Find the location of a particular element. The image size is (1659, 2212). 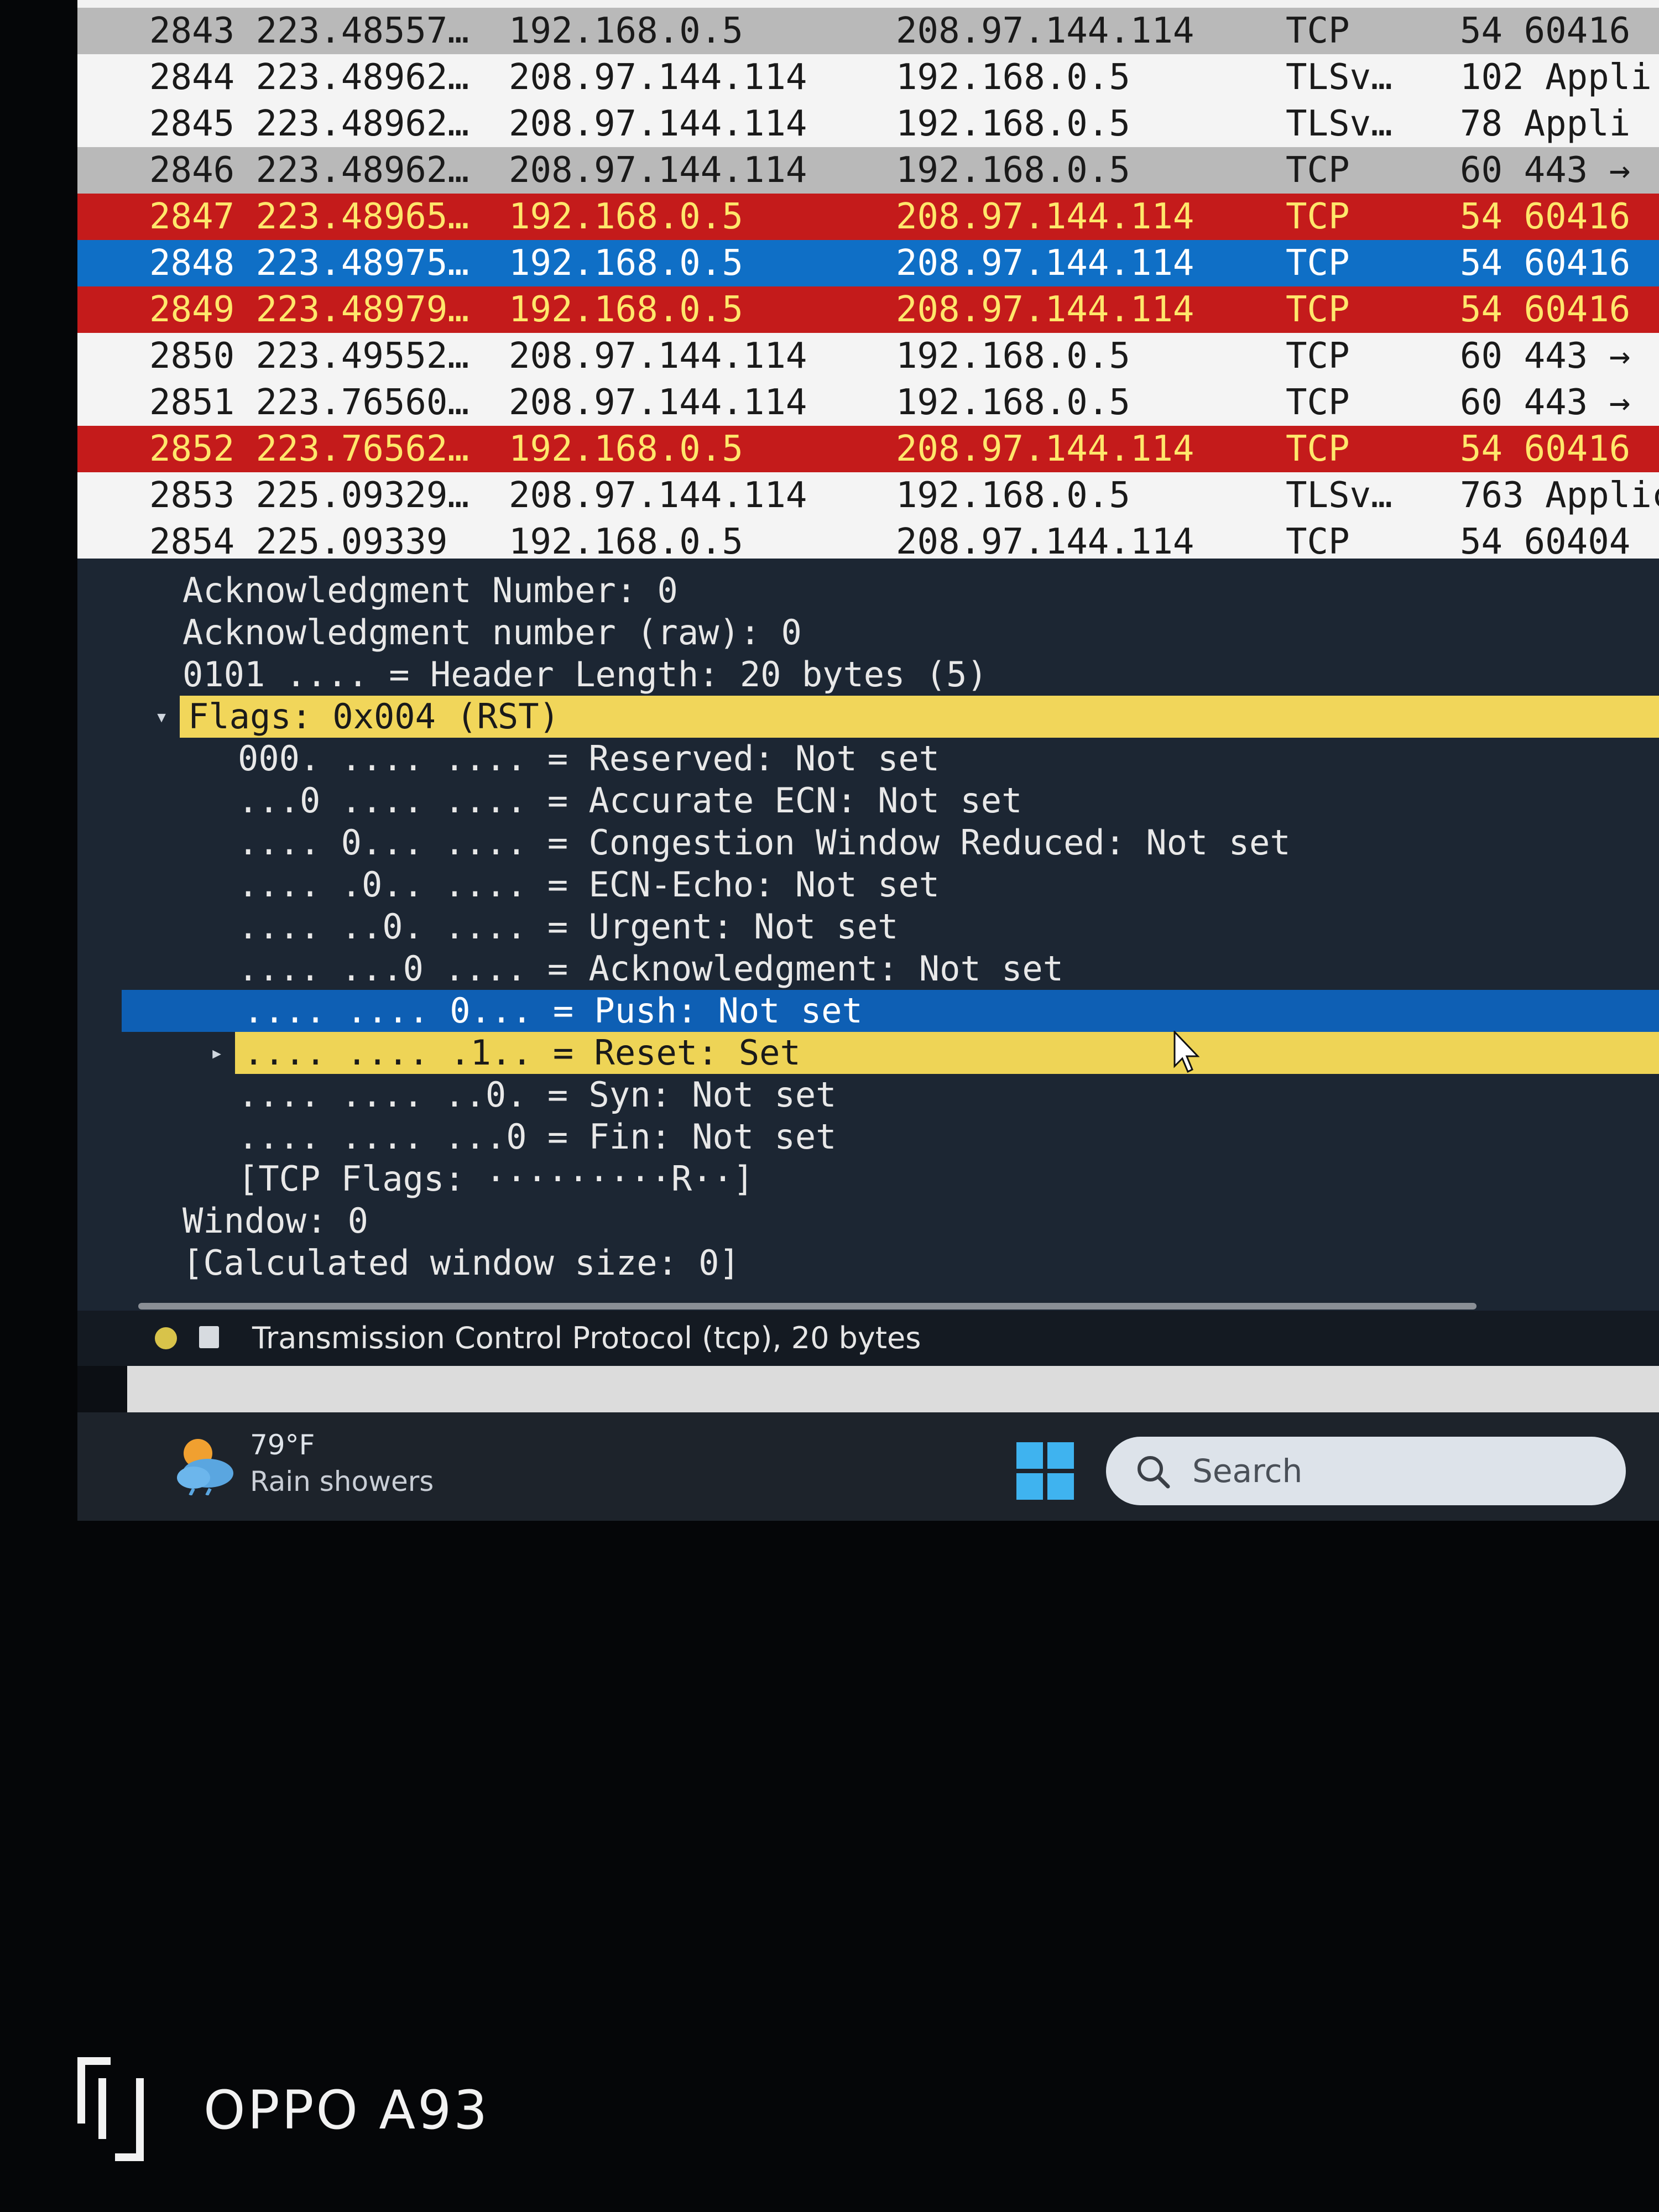

packet-no: 2848 is located at coordinates (192, 264).